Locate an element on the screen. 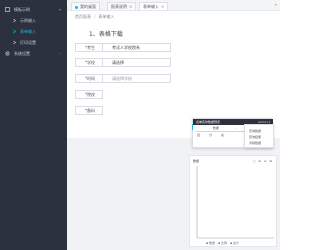  tab-bar: 我的桌面 报表说明 × 表单输入 × » is located at coordinates (173, 5).